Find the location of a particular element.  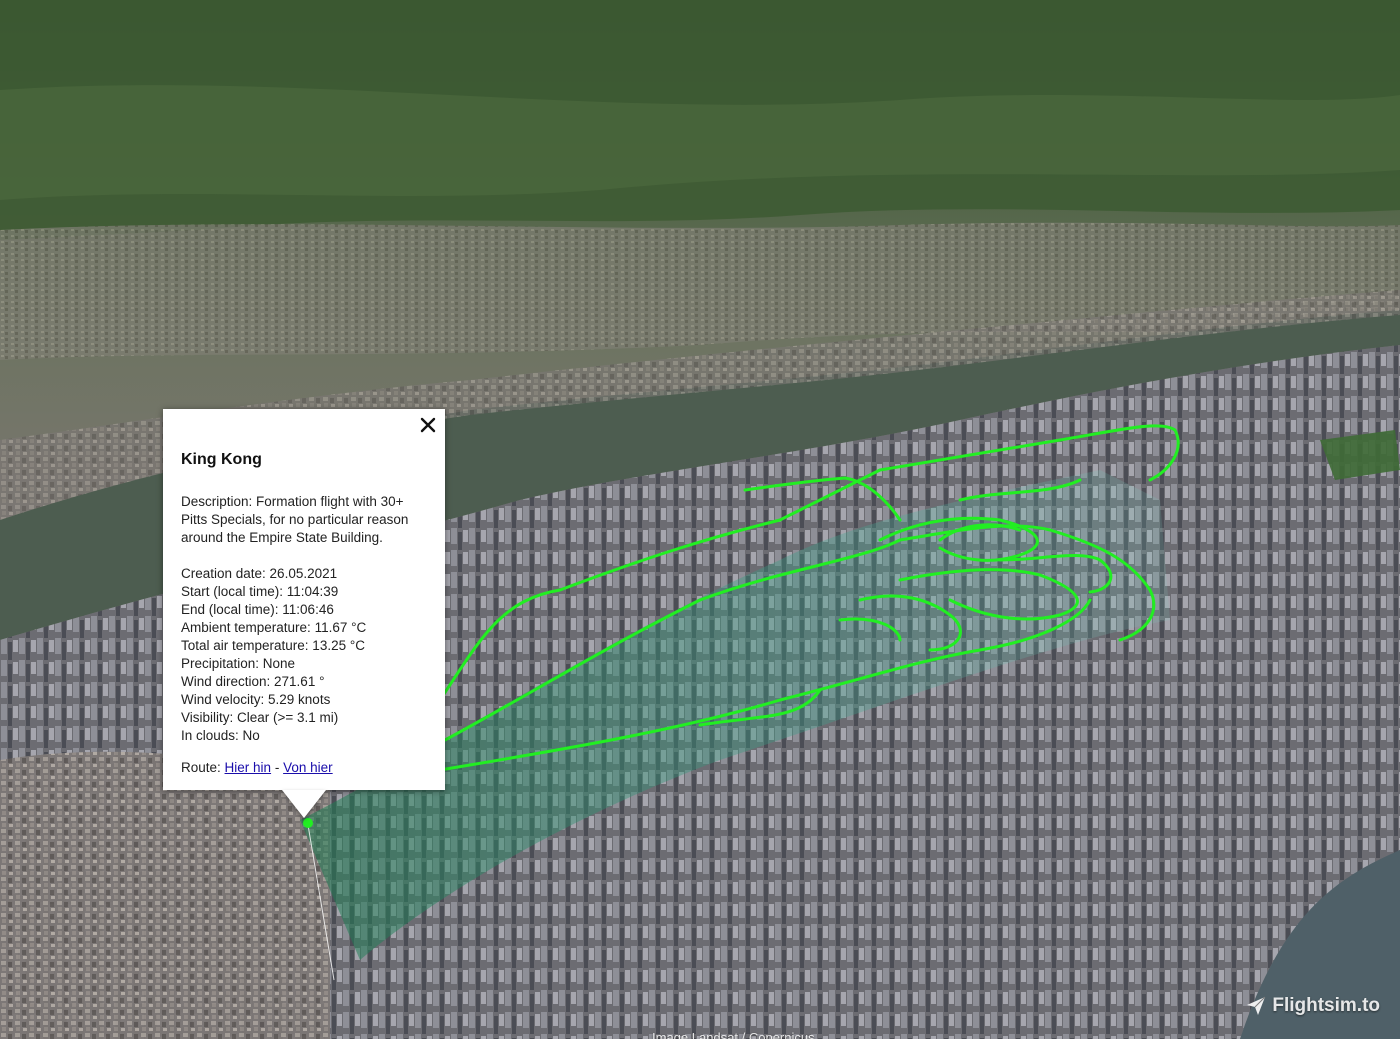

route-to-link: Hier hin is located at coordinates (248, 767).